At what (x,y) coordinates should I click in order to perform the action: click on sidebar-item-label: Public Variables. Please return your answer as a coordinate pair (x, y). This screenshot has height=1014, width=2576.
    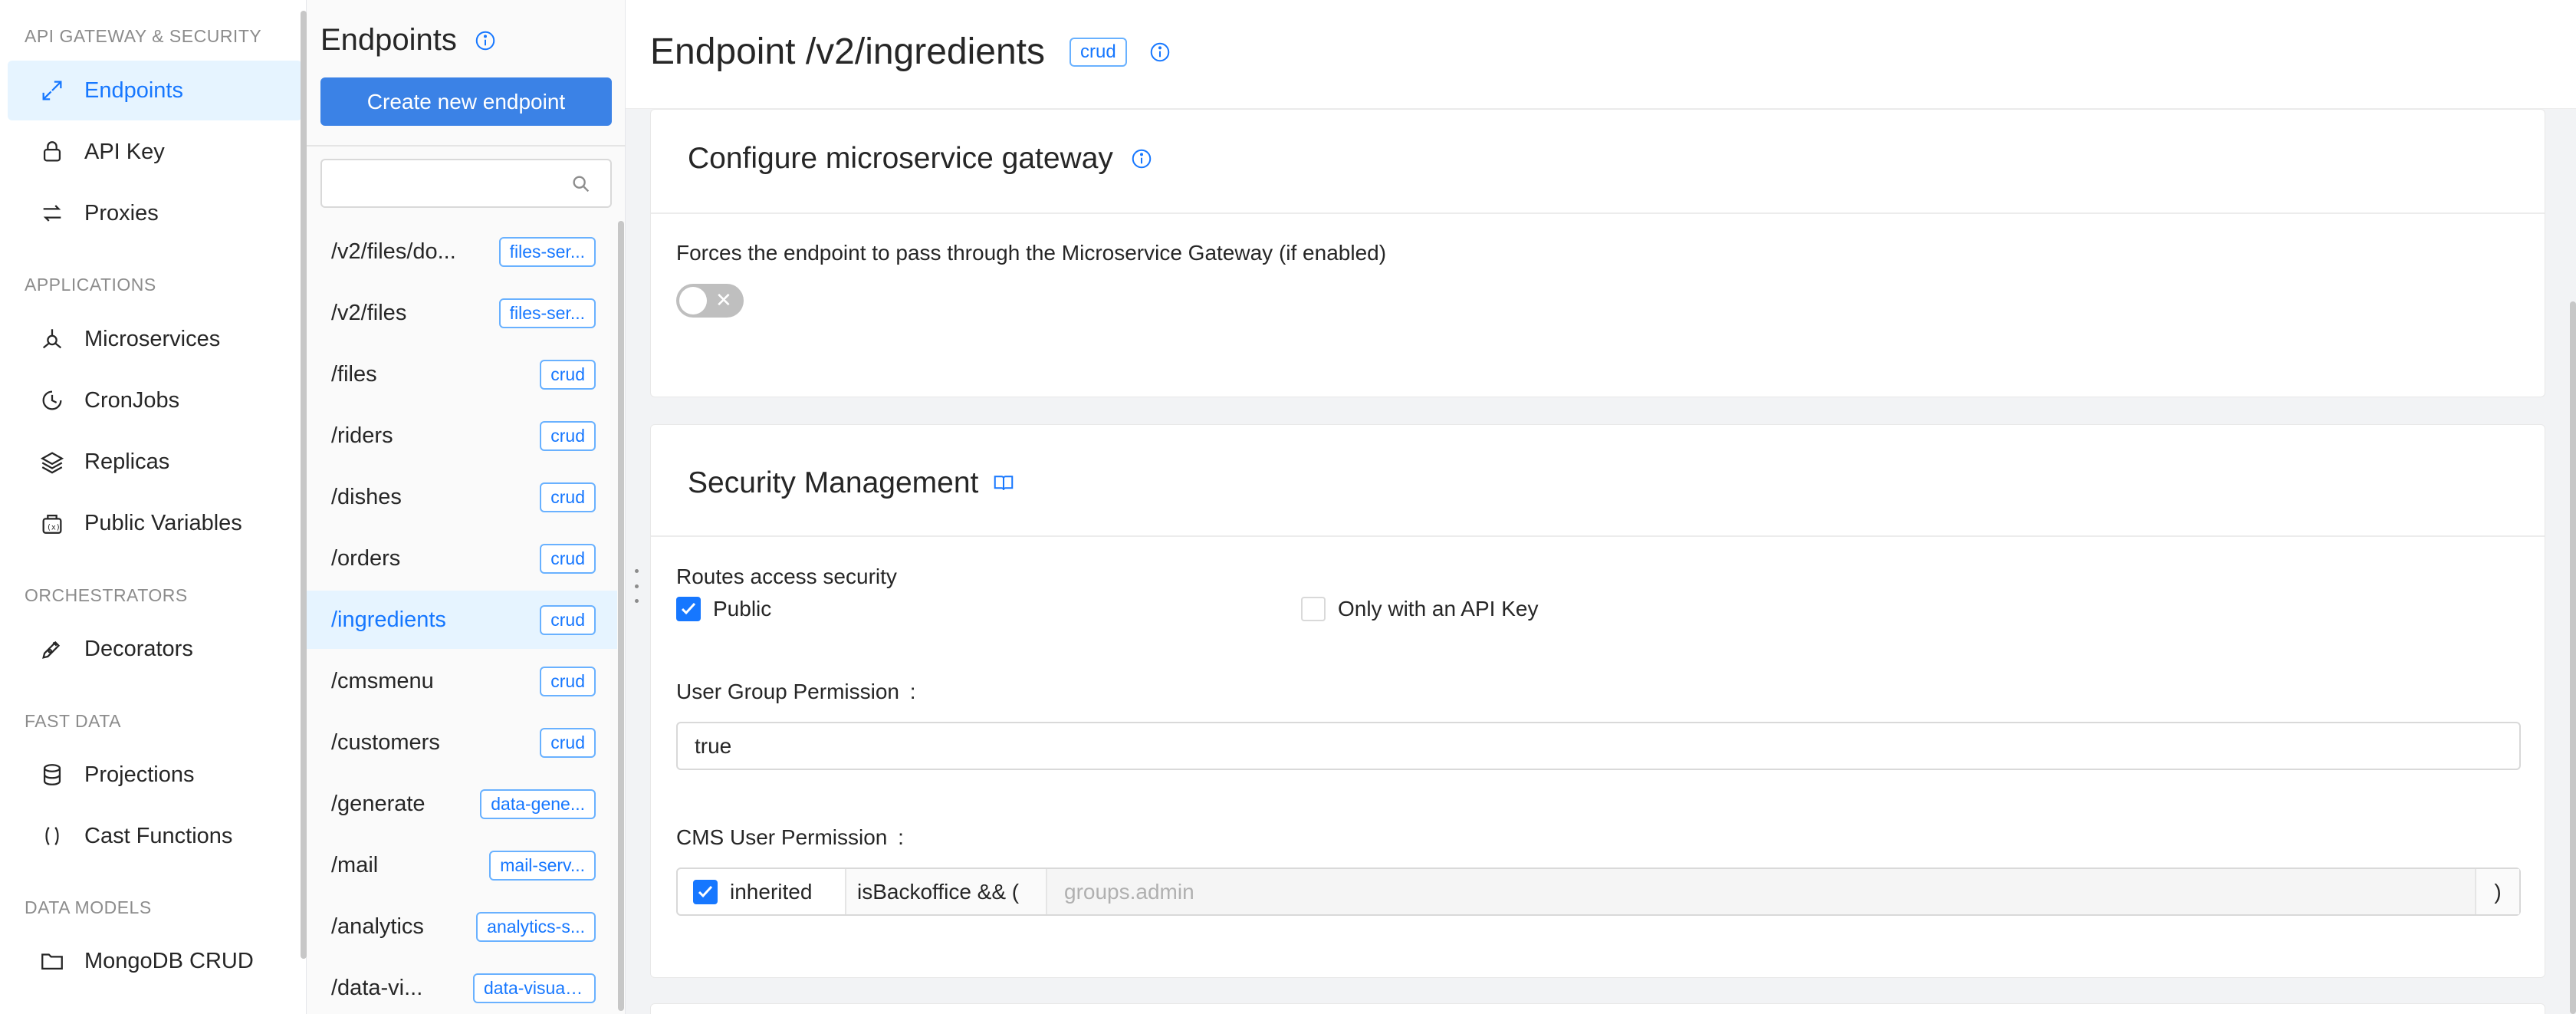
    Looking at the image, I should click on (163, 522).